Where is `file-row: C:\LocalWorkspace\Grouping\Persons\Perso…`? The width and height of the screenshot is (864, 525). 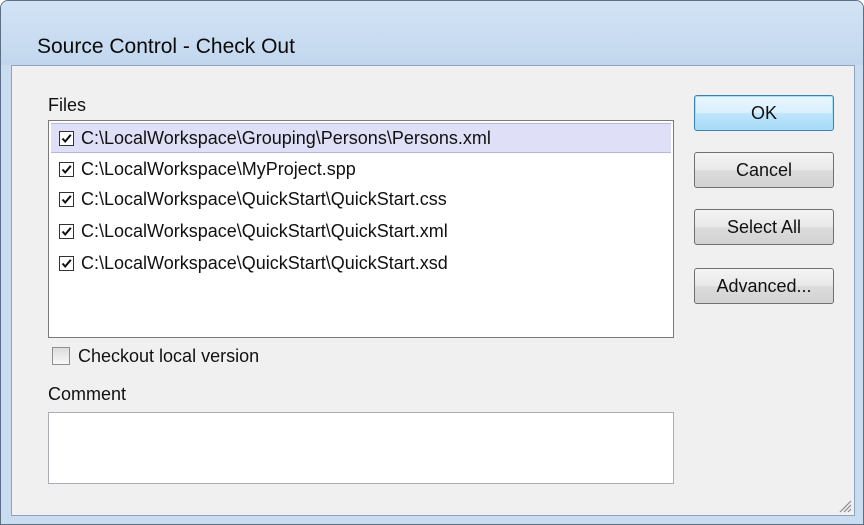
file-row: C:\LocalWorkspace\Grouping\Persons\Perso… is located at coordinates (361, 138).